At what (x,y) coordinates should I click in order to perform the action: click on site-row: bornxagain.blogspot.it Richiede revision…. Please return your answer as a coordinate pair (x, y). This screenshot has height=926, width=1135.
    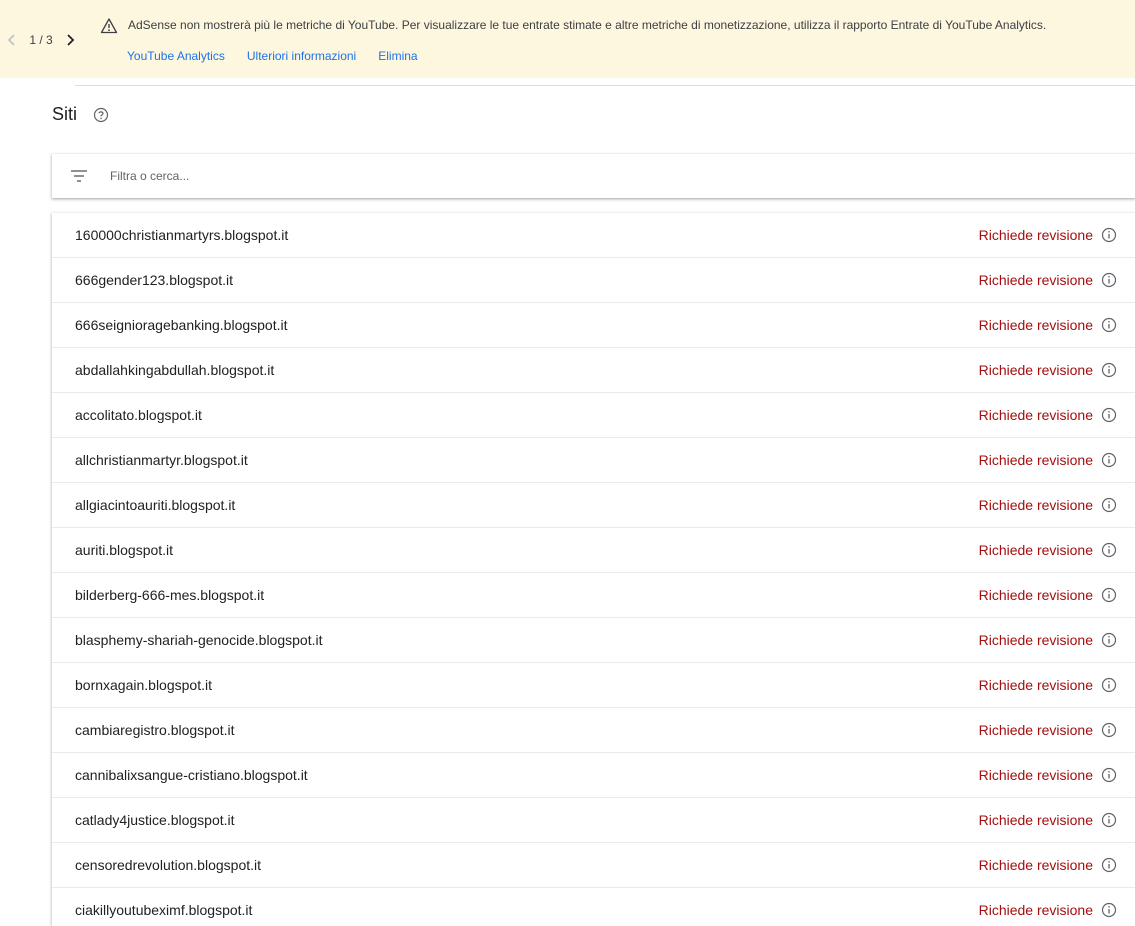
    Looking at the image, I should click on (593, 685).